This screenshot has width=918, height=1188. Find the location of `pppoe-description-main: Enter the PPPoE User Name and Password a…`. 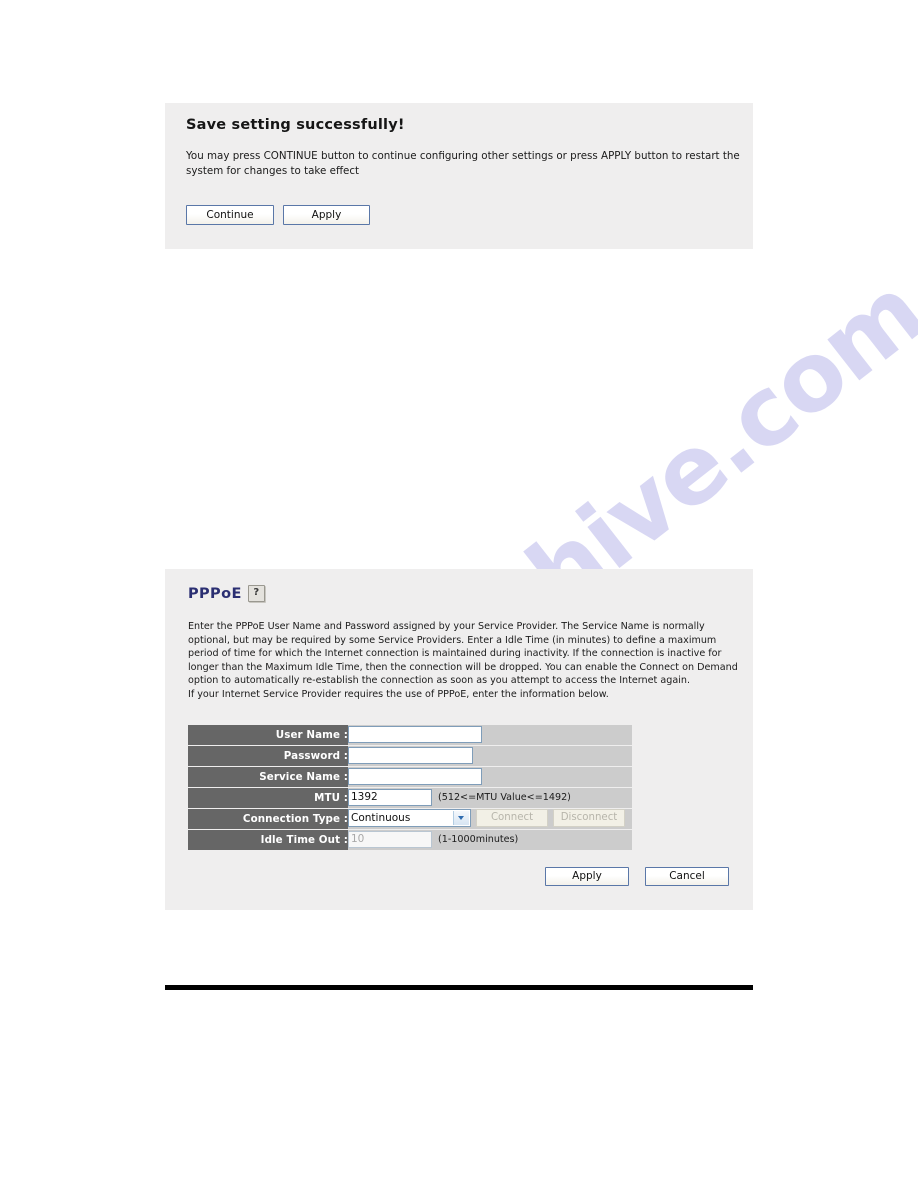

pppoe-description-main: Enter the PPPoE User Name and Password a… is located at coordinates (463, 654).